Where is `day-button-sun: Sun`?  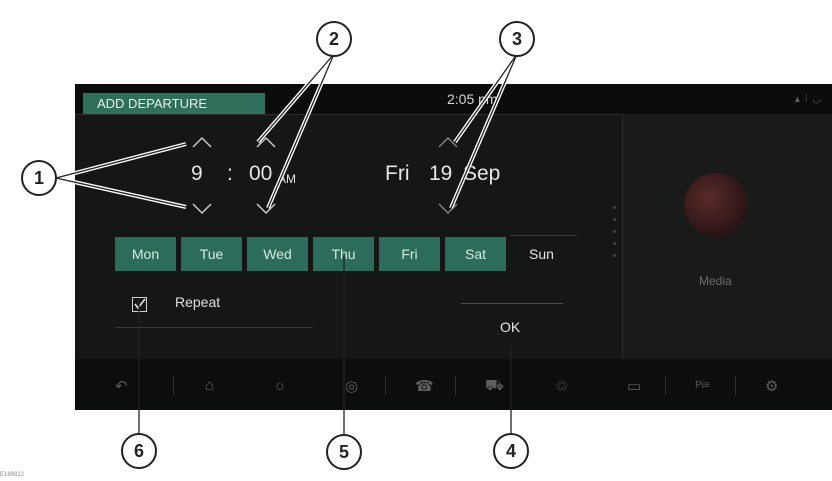 day-button-sun: Sun is located at coordinates (541, 254).